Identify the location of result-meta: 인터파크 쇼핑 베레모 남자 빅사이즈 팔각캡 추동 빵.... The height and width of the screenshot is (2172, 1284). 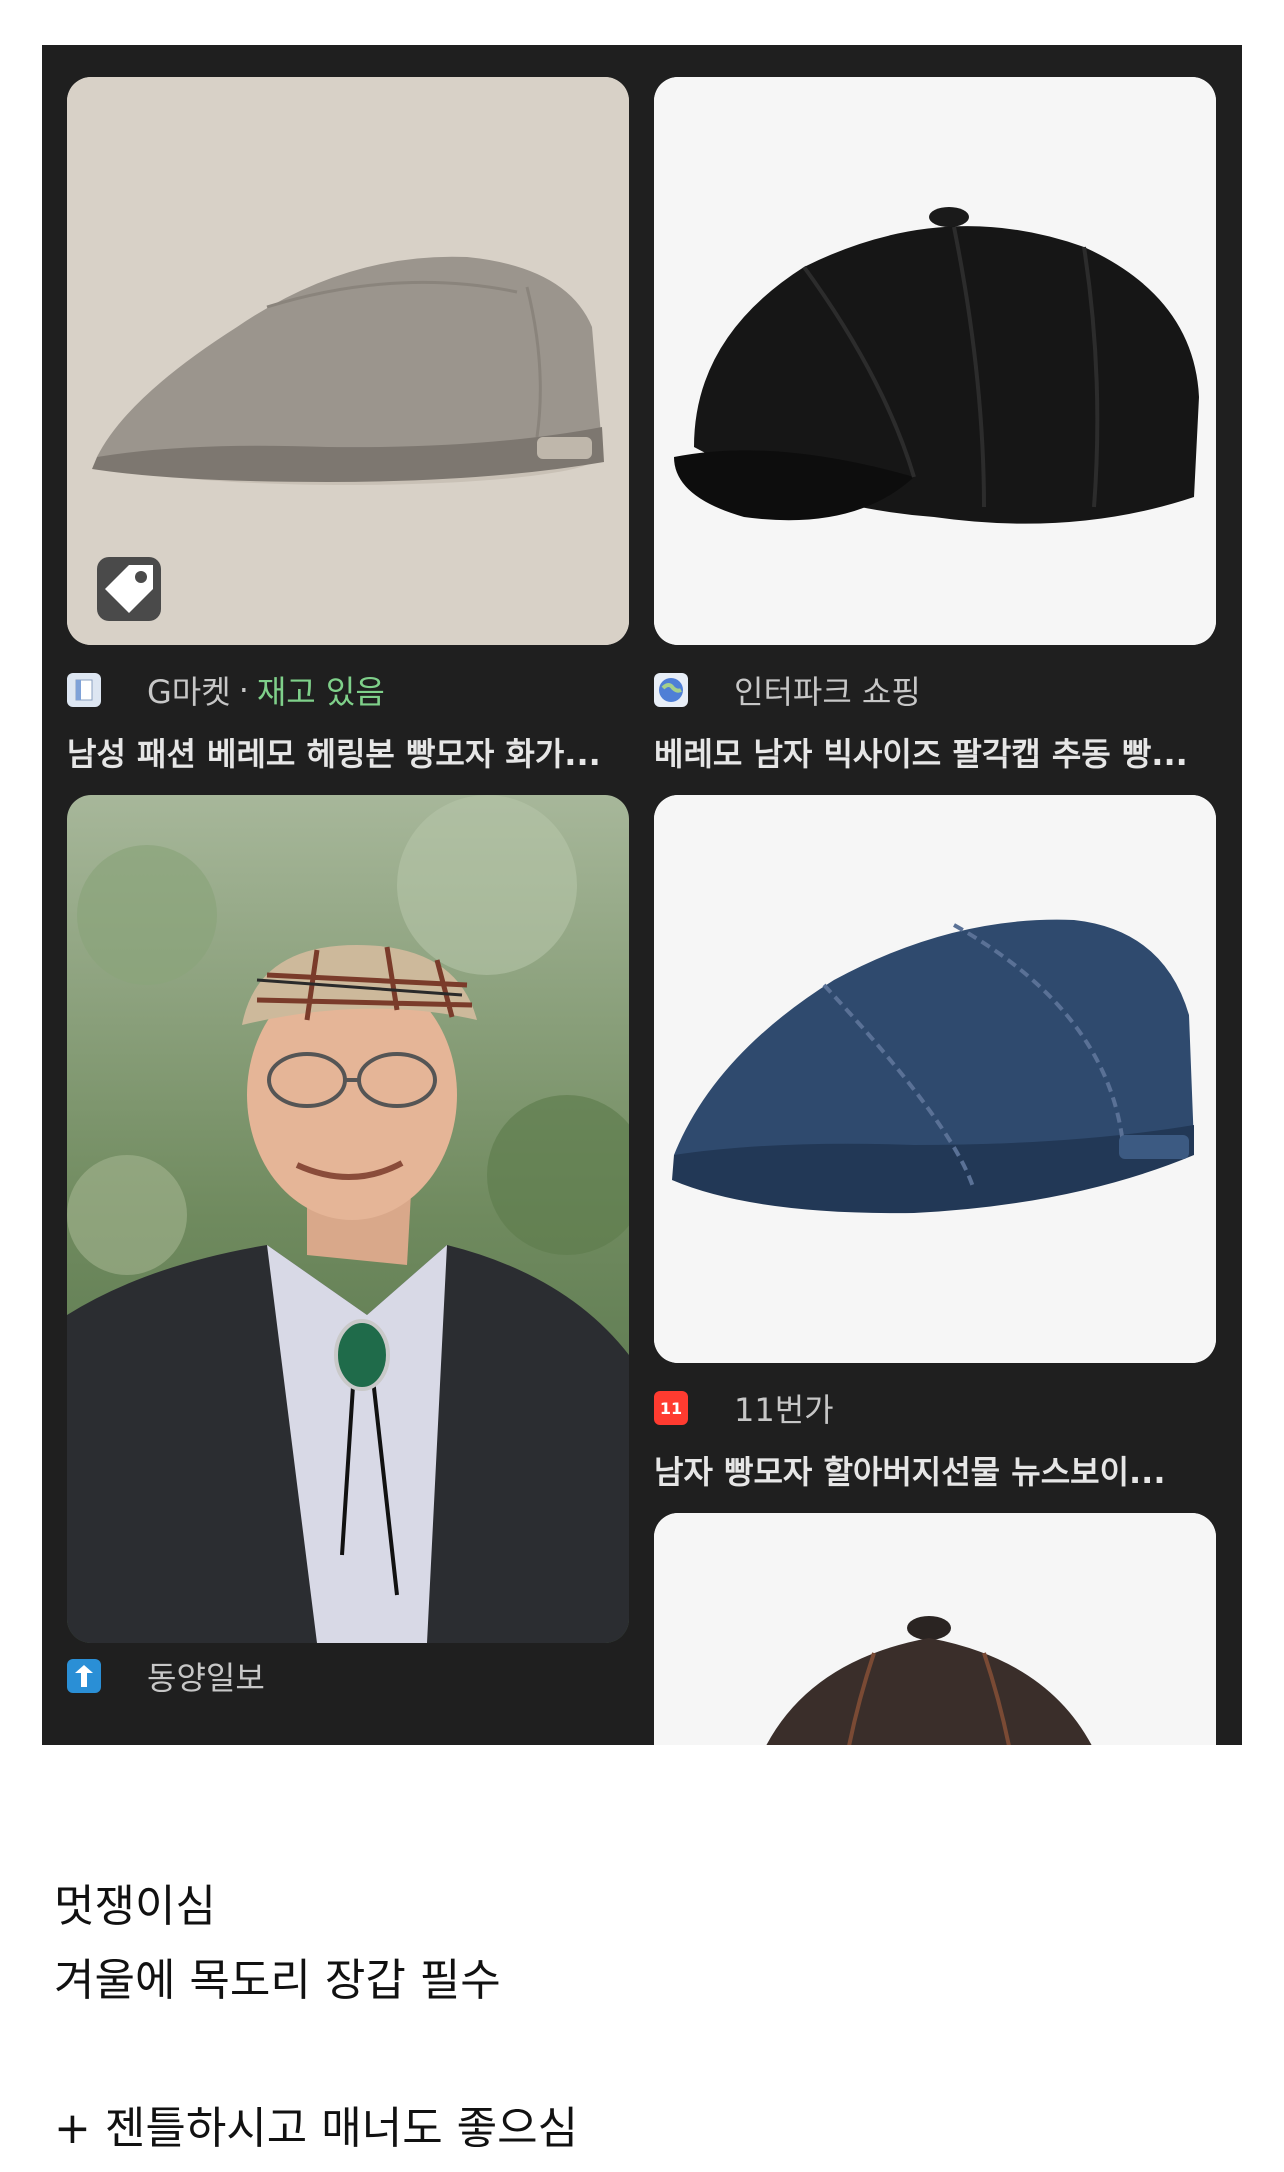
(935, 720).